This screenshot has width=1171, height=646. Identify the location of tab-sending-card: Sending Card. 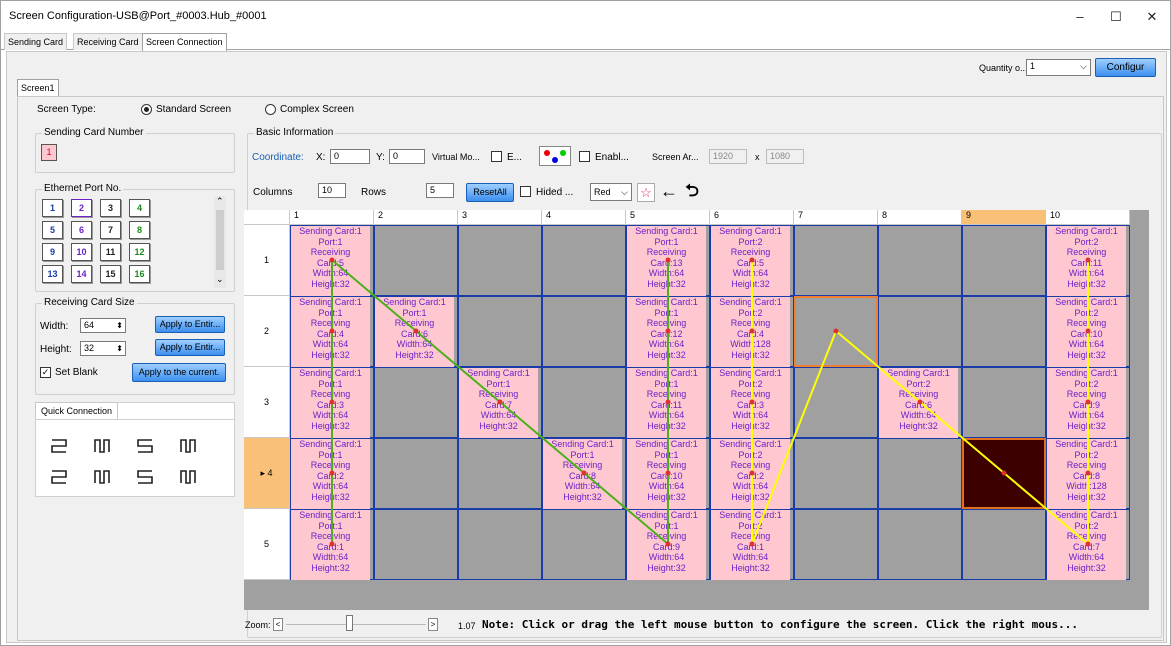
(36, 41).